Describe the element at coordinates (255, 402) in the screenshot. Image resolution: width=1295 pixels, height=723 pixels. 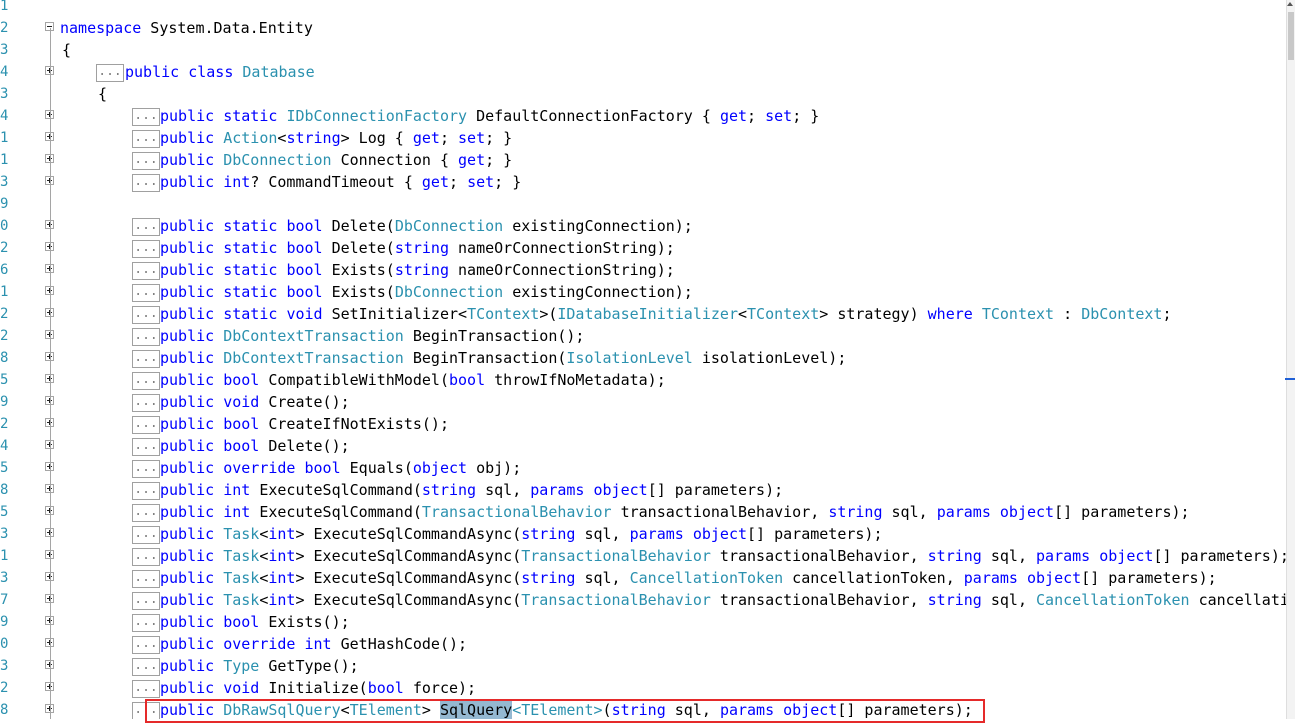
I see `code-text: public void Create();` at that location.